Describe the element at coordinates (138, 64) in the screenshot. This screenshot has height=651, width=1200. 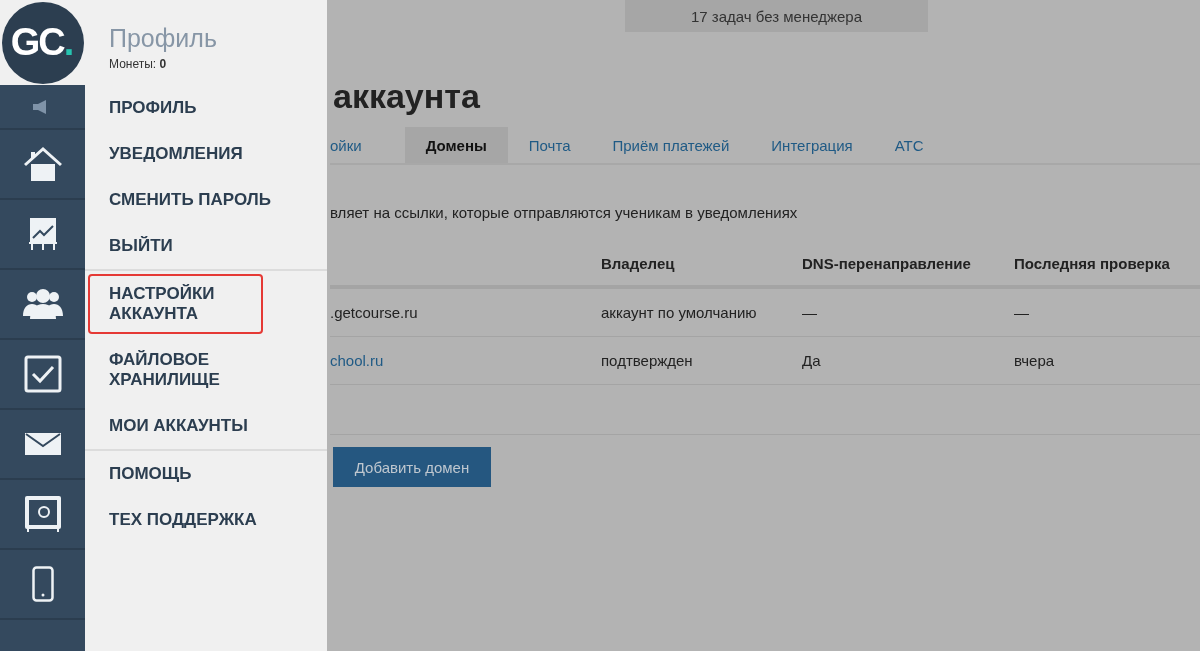
I see `coins-label: Монеты: 0` at that location.